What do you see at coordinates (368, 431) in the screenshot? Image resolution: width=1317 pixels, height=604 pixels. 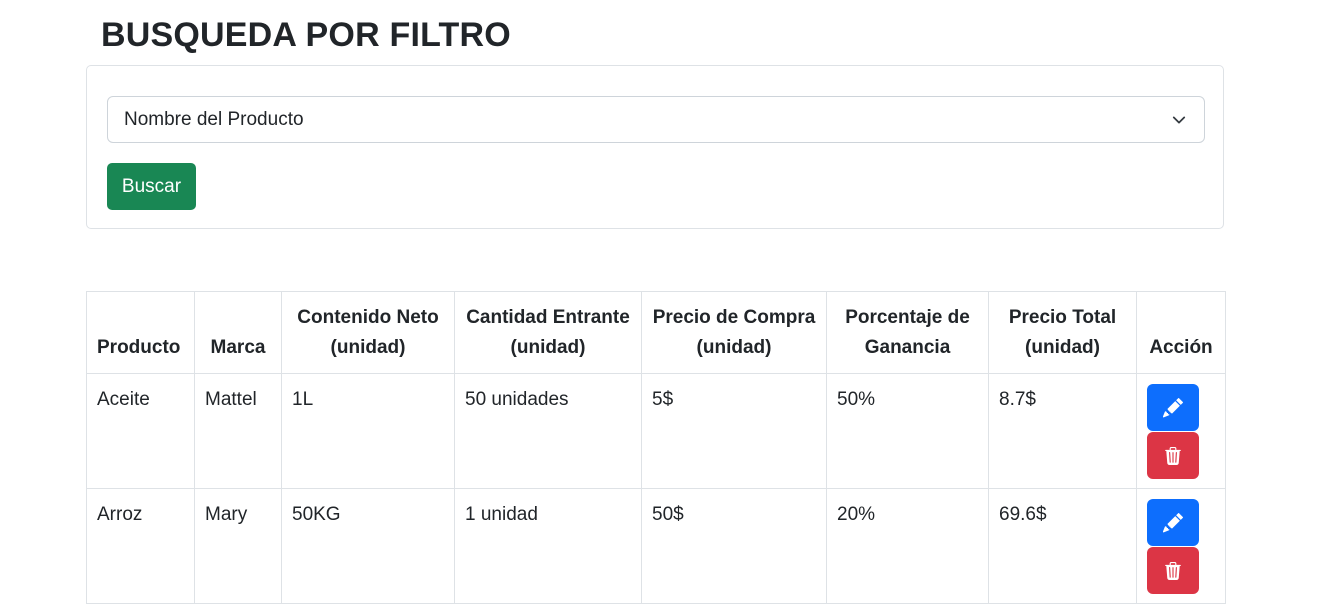 I see `cell-contenido: 1L` at bounding box center [368, 431].